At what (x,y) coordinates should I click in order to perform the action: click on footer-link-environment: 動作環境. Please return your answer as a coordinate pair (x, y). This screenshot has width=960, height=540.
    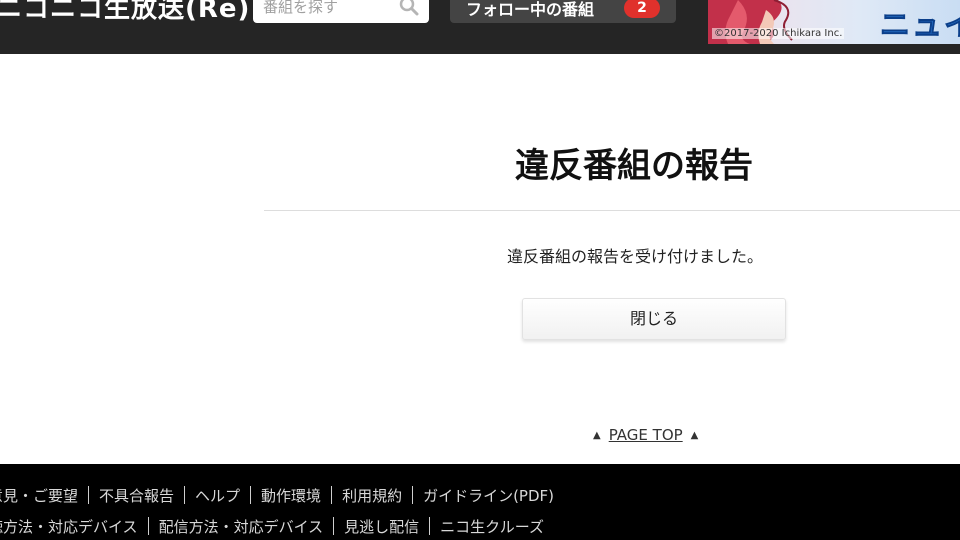
    Looking at the image, I should click on (291, 496).